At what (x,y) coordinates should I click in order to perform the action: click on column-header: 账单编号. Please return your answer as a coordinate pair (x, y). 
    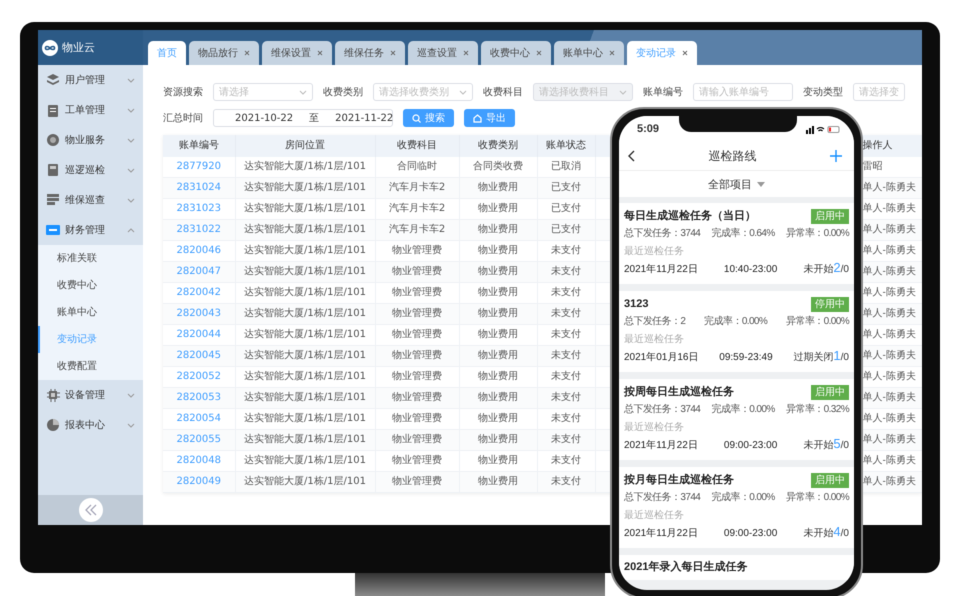
    Looking at the image, I should click on (198, 145).